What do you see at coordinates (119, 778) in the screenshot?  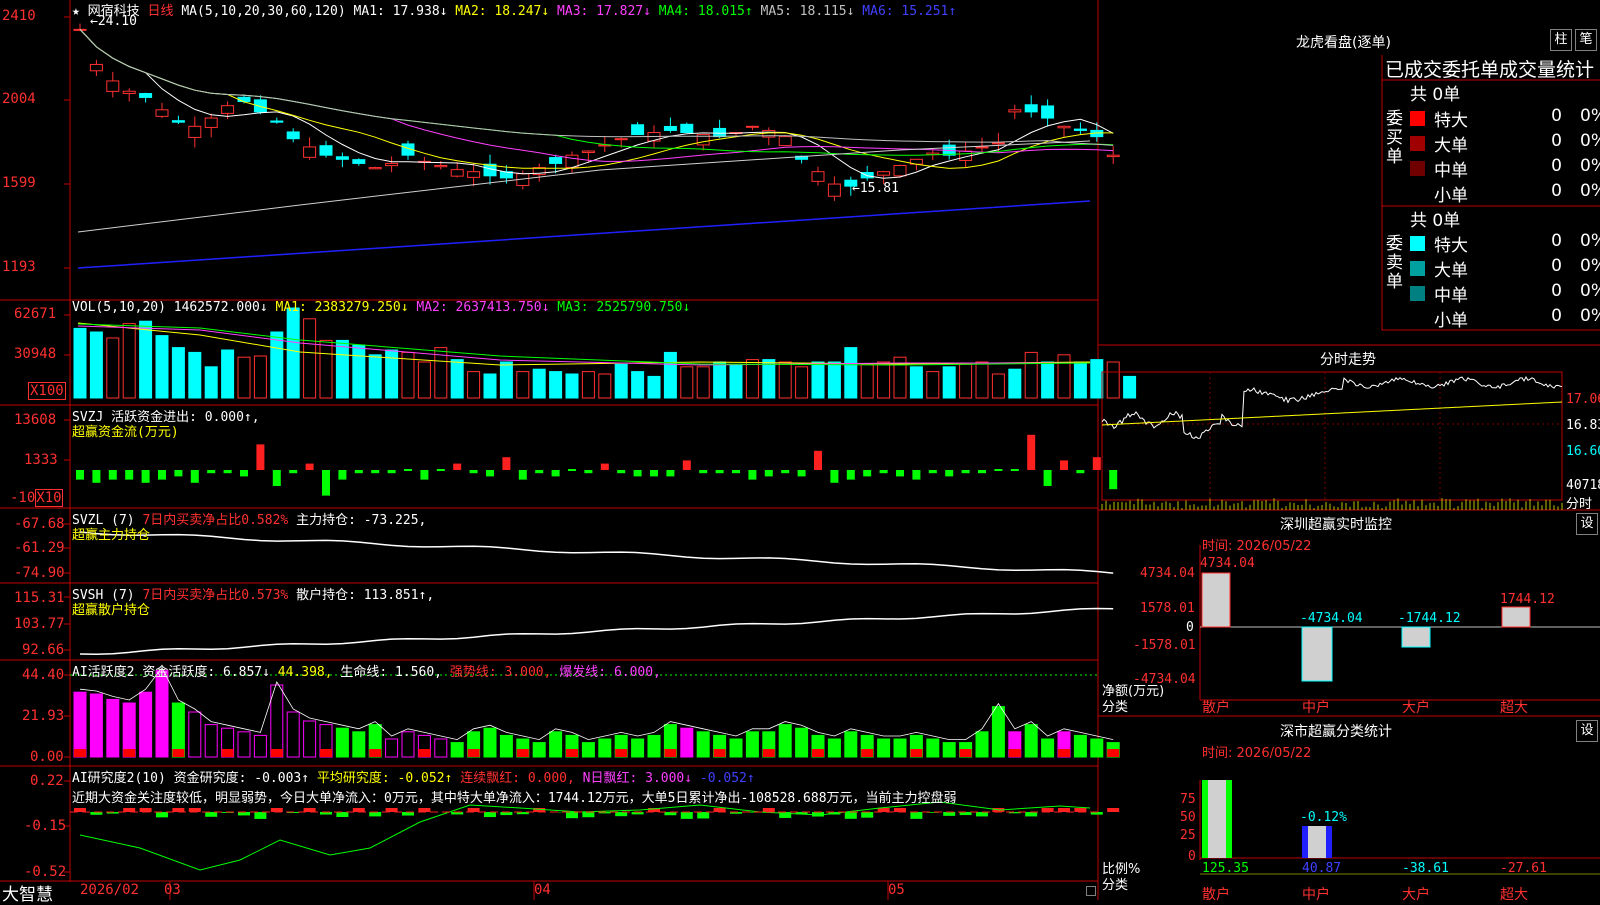 I see `ai-research-name: AI研究度2(10)` at bounding box center [119, 778].